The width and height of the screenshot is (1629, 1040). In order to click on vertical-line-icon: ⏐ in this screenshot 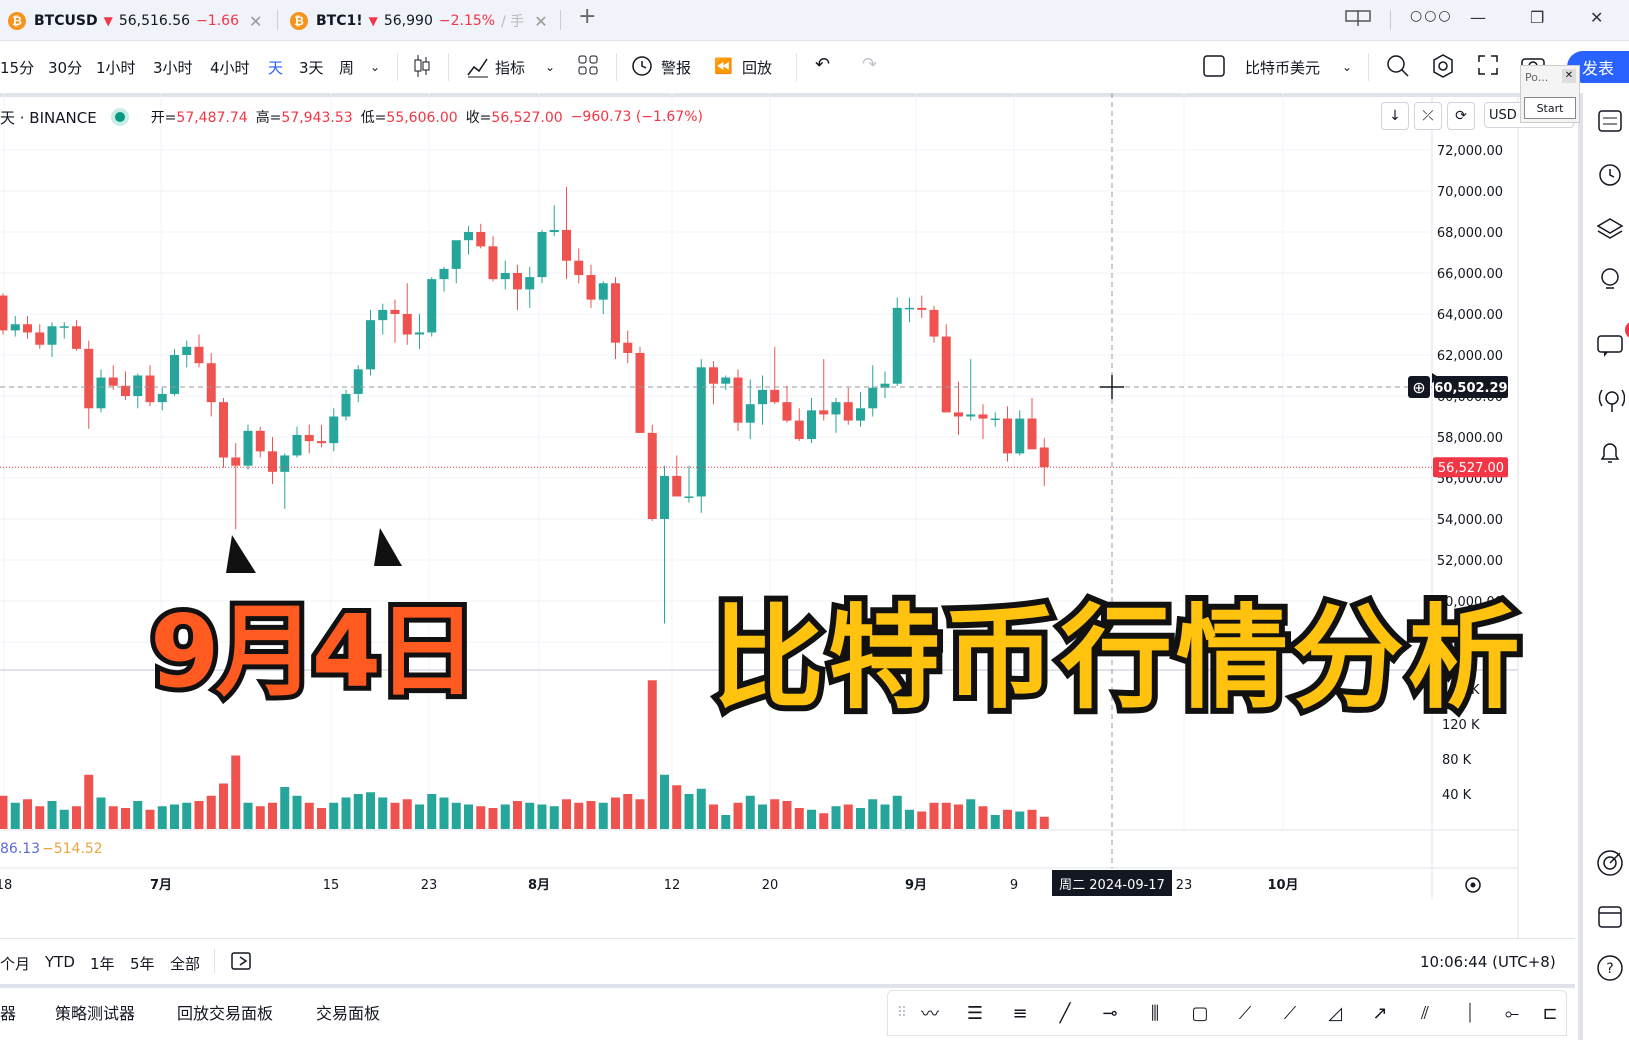, I will do `click(1470, 1013)`.